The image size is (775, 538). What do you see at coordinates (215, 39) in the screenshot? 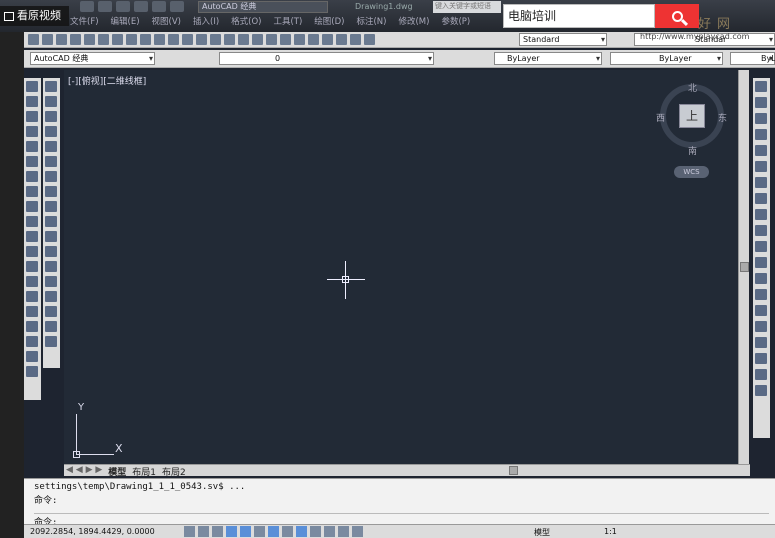
I see `redo-icon` at bounding box center [215, 39].